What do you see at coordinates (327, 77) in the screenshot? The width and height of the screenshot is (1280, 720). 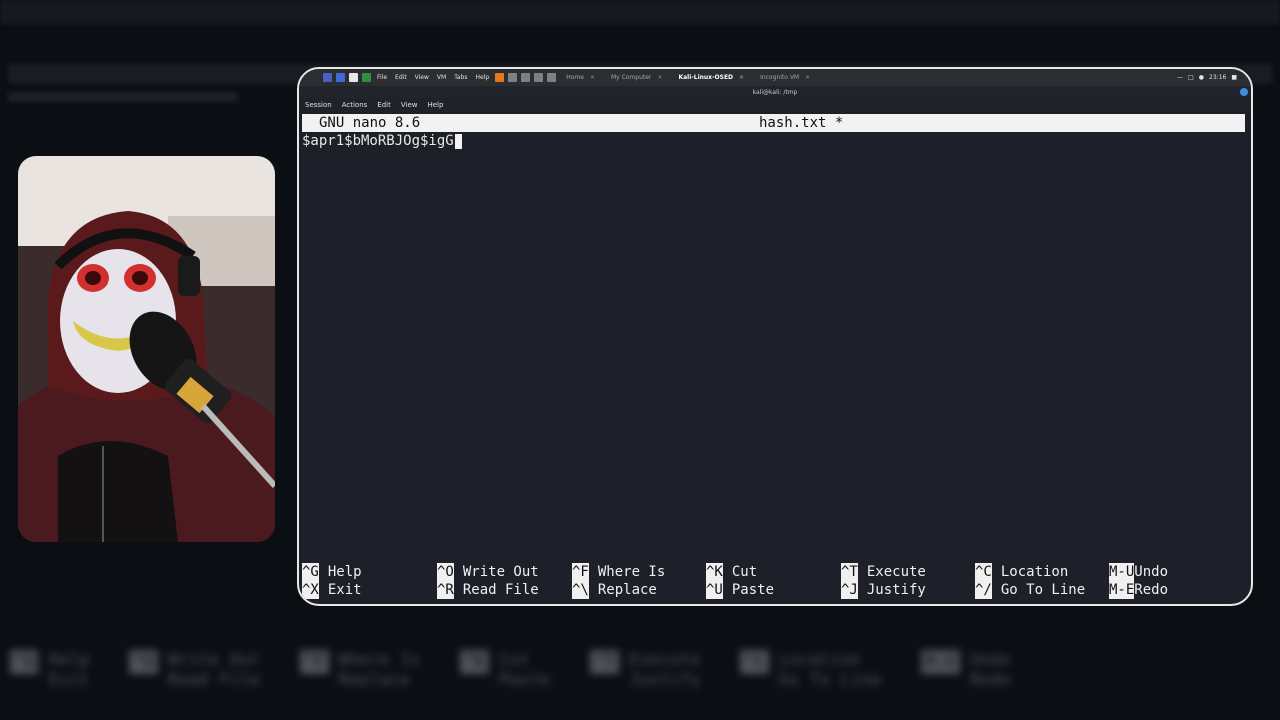 I see `app-menu-icon` at bounding box center [327, 77].